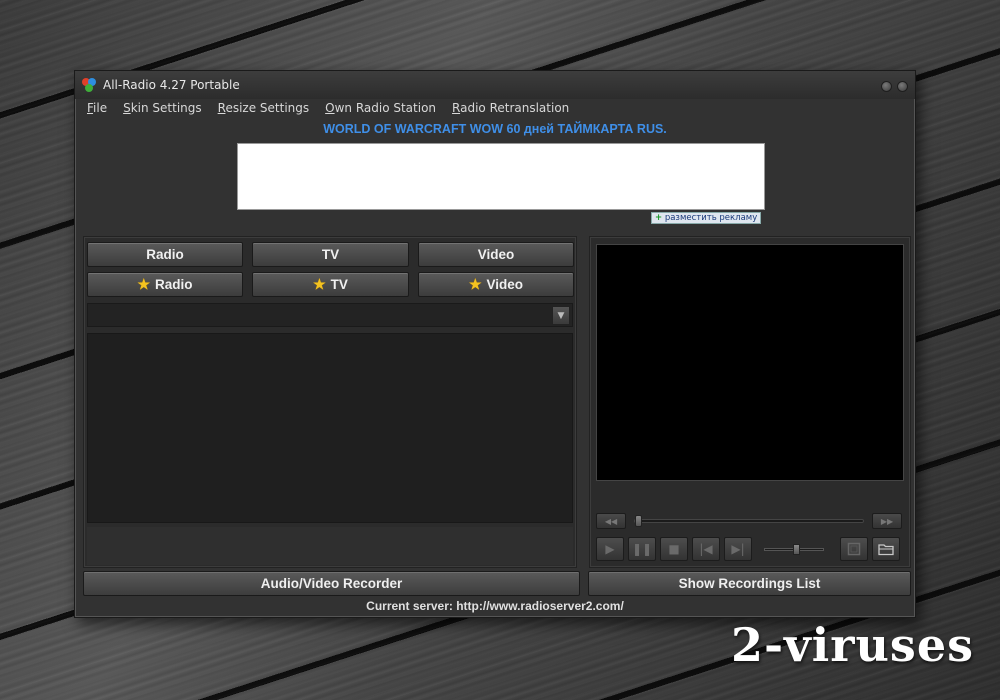 The image size is (1000, 700). What do you see at coordinates (706, 218) in the screenshot?
I see `place-ad-link: + разместить рекламу` at bounding box center [706, 218].